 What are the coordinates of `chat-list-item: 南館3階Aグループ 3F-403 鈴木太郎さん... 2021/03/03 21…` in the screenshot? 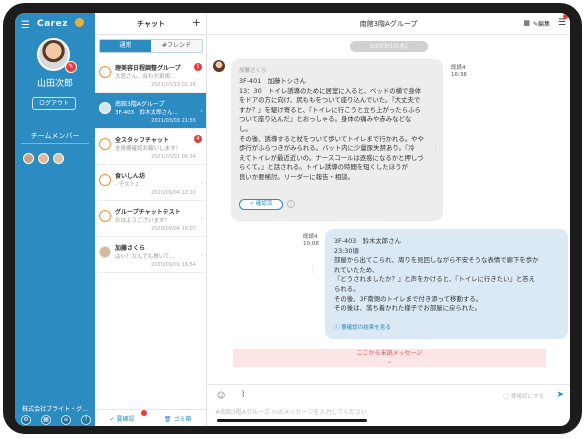 It's located at (150, 111).